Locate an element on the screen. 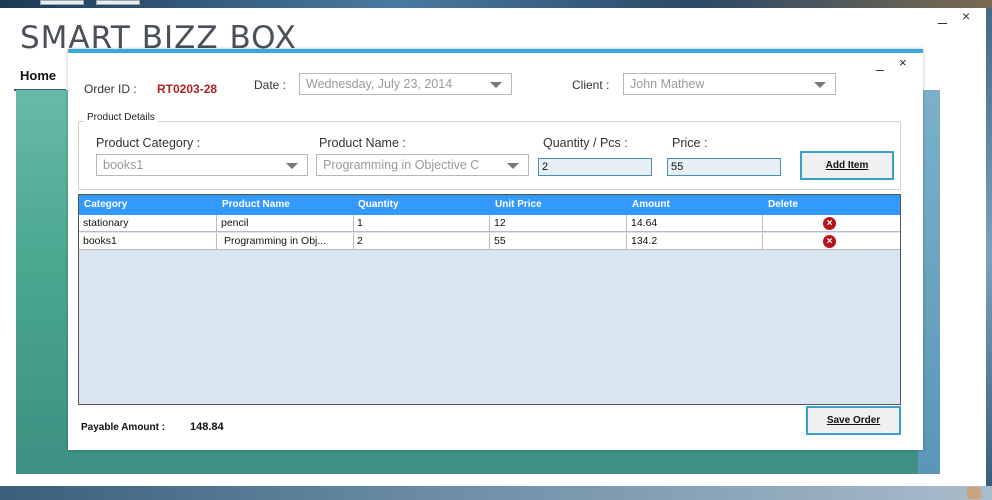 Image resolution: width=992 pixels, height=500 pixels. quantity-input: 2 is located at coordinates (595, 167).